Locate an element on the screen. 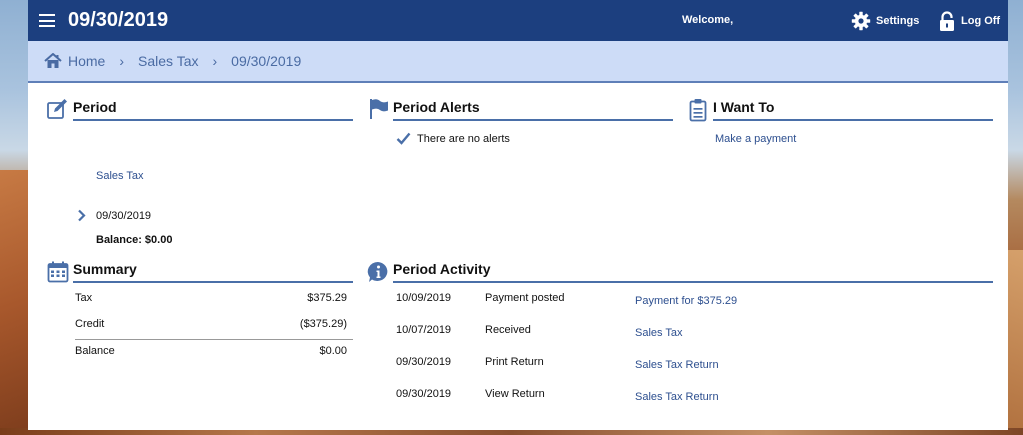 This screenshot has height=435, width=1023. activity-date: 10/09/2019 is located at coordinates (424, 298).